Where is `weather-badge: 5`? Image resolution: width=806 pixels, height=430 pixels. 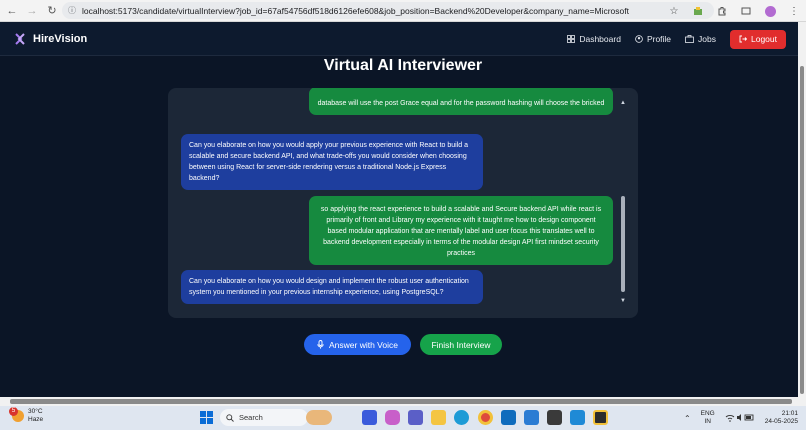 weather-badge: 5 is located at coordinates (13, 411).